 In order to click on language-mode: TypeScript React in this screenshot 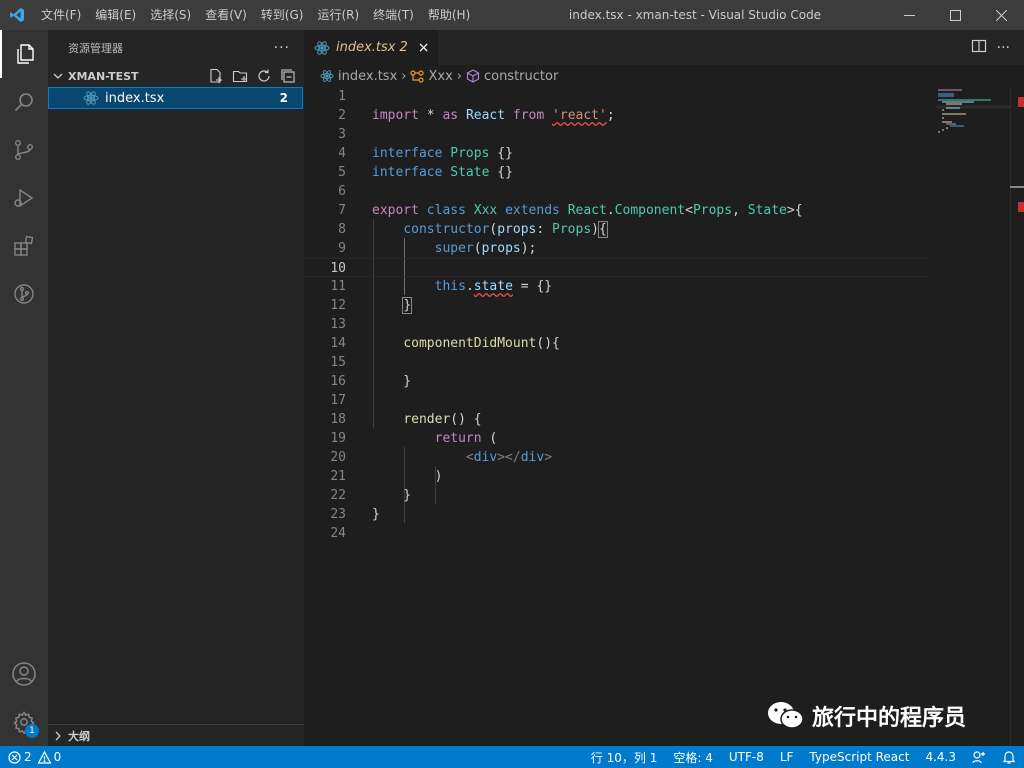, I will do `click(859, 757)`.